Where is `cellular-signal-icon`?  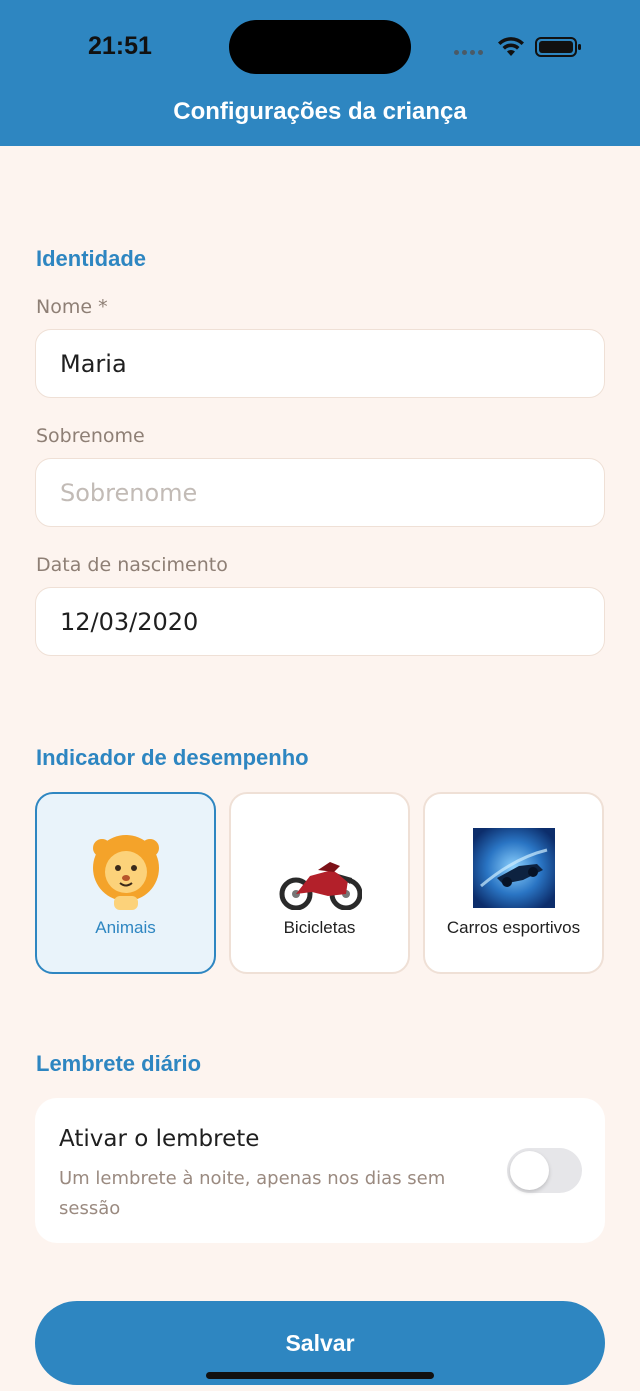
cellular-signal-icon is located at coordinates (468, 52).